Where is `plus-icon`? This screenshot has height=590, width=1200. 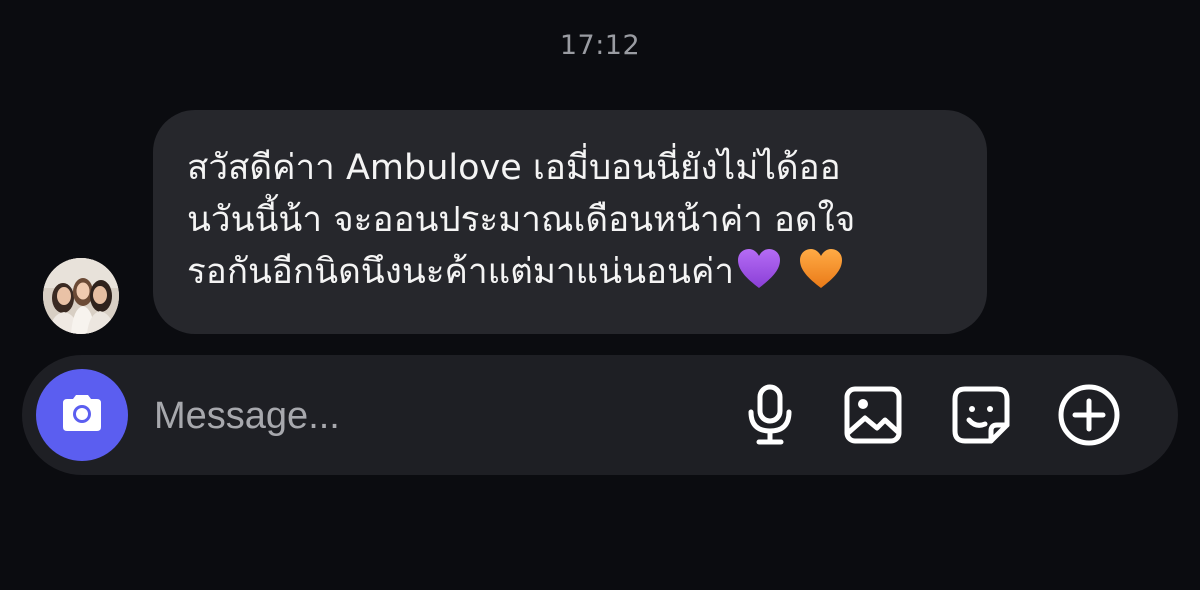
plus-icon is located at coordinates (1089, 415).